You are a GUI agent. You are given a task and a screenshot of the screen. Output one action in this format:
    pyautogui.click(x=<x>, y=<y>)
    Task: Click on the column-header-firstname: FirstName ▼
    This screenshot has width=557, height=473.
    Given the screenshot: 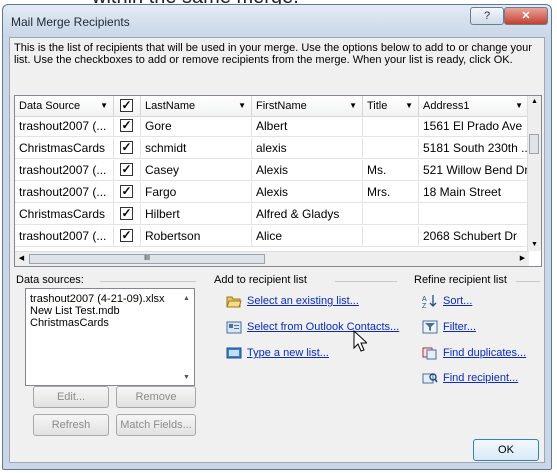 What is the action you would take?
    pyautogui.click(x=307, y=106)
    